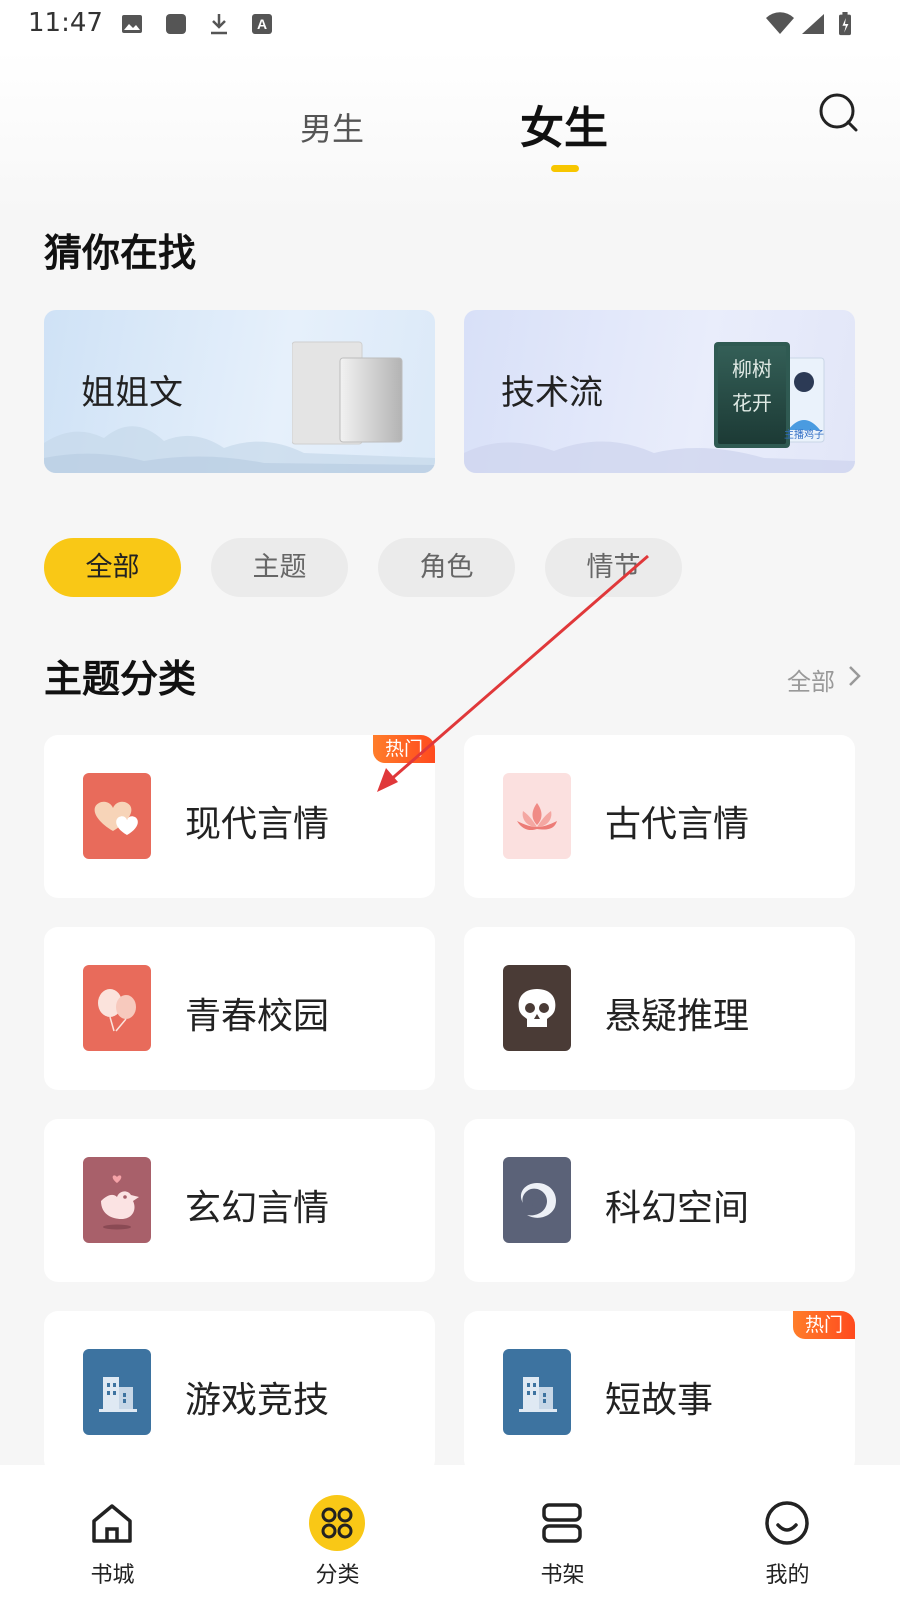  I want to click on search-icon, so click(839, 113).